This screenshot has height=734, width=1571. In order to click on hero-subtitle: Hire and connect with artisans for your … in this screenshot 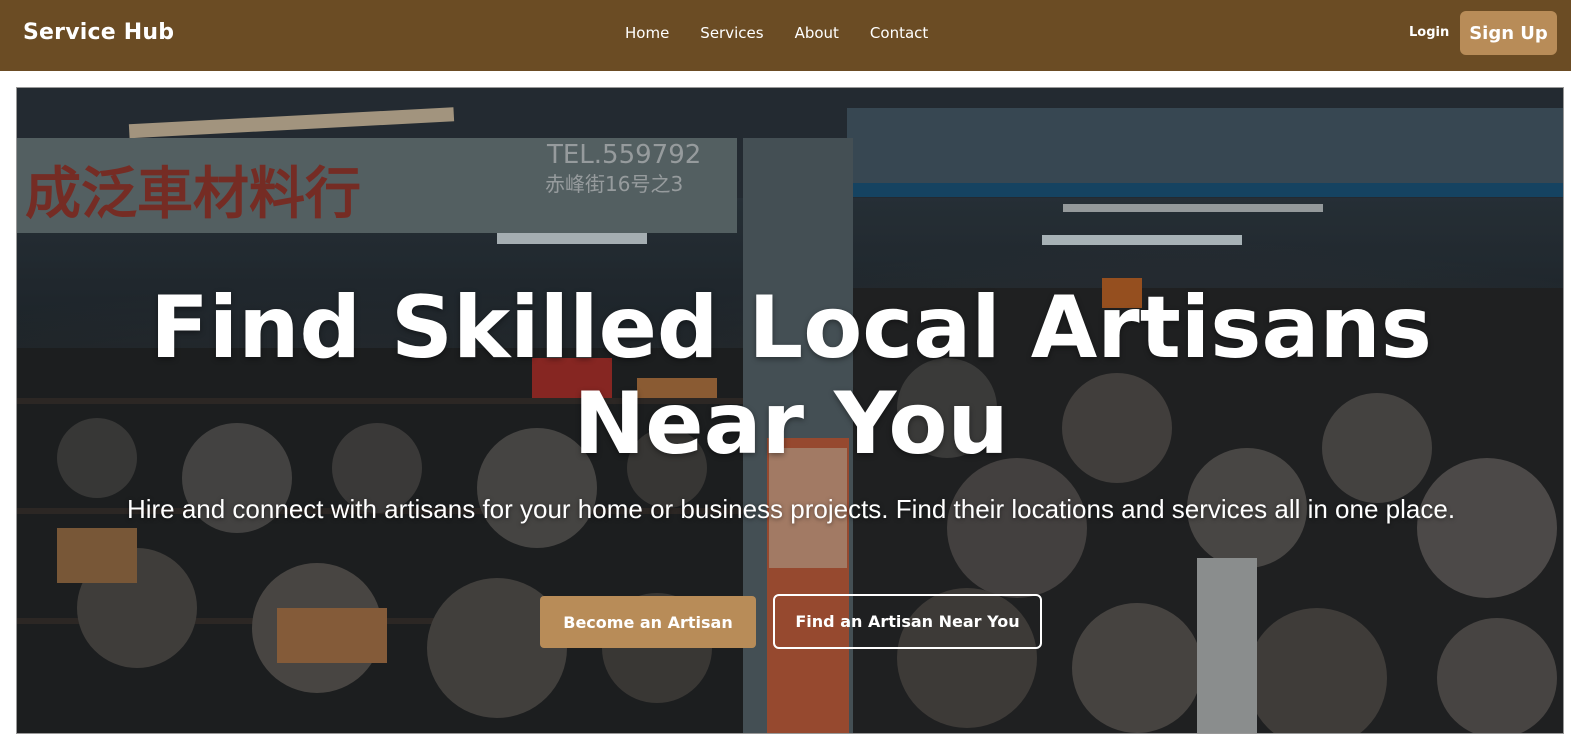, I will do `click(791, 509)`.